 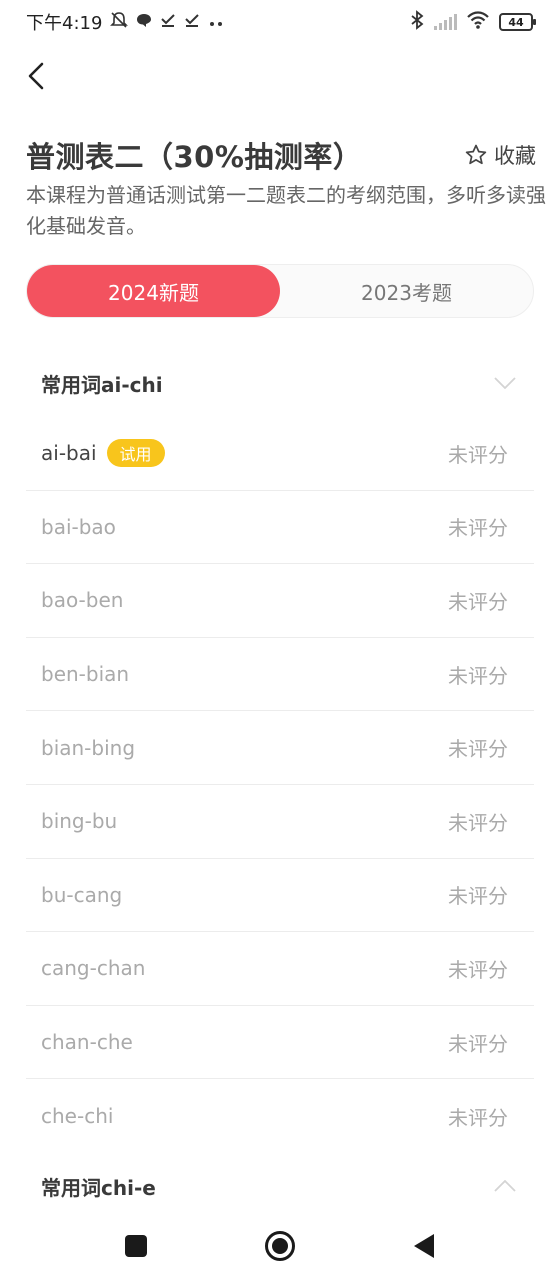 I want to click on more-dots-icon, so click(x=216, y=22).